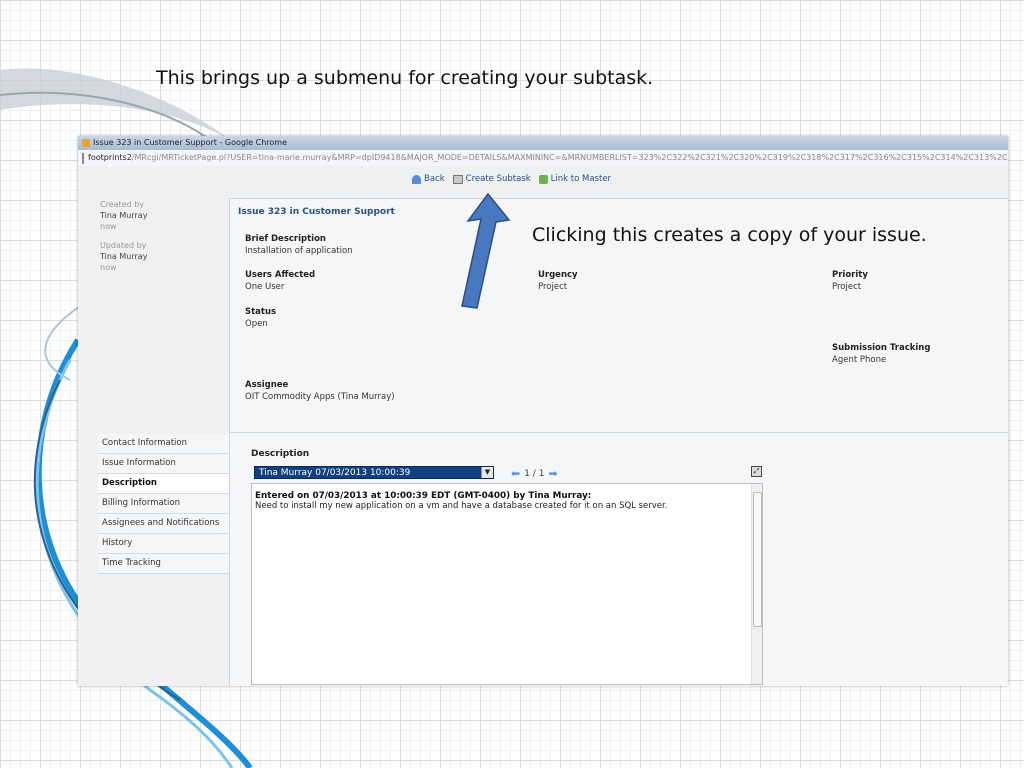 The height and width of the screenshot is (768, 1024). Describe the element at coordinates (881, 354) in the screenshot. I see `submission-tracking-field: Submission Tracking Agent Phone` at that location.